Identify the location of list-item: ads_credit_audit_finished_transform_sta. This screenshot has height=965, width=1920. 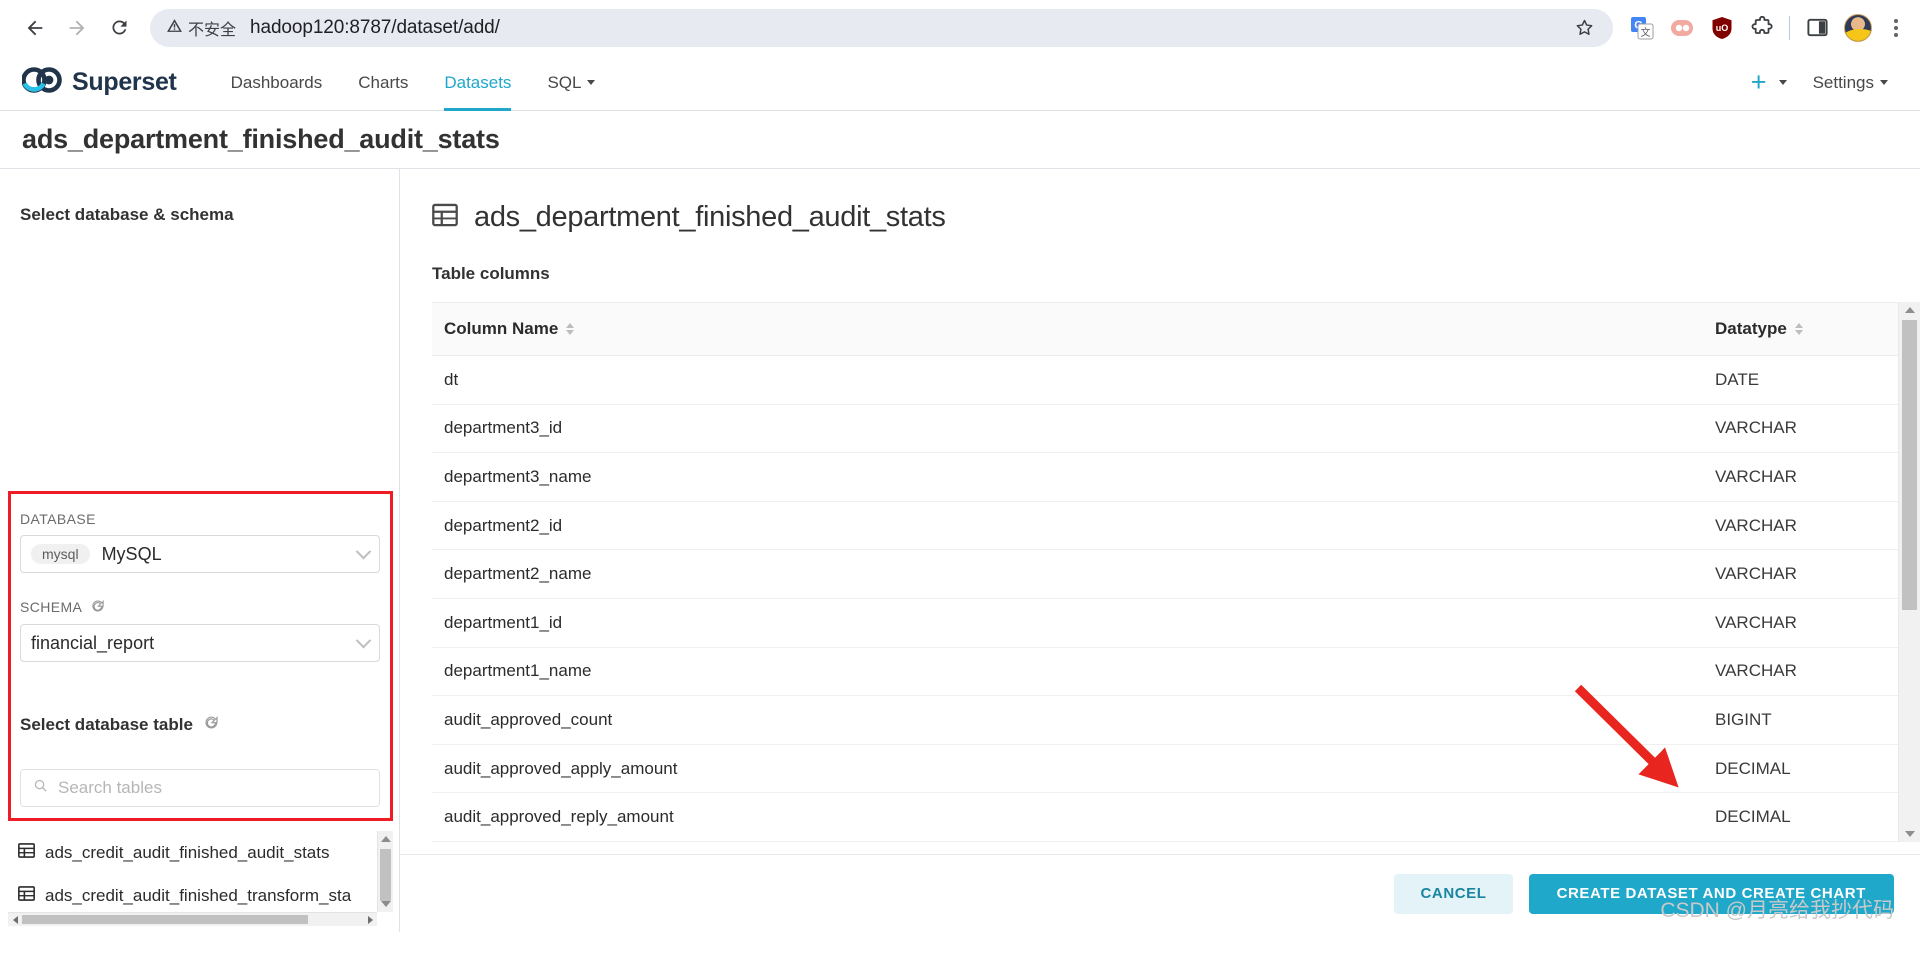
(192, 893).